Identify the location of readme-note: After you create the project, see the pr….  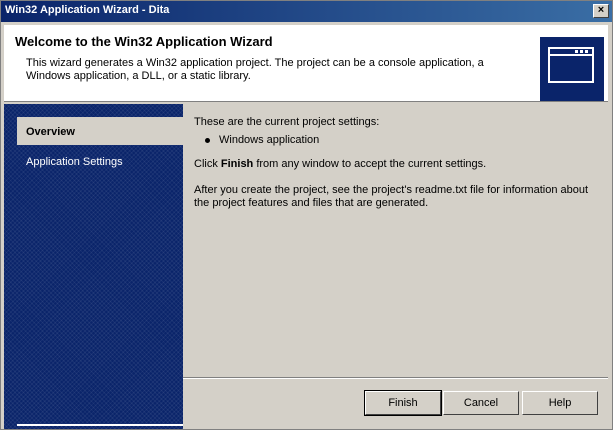
(391, 196).